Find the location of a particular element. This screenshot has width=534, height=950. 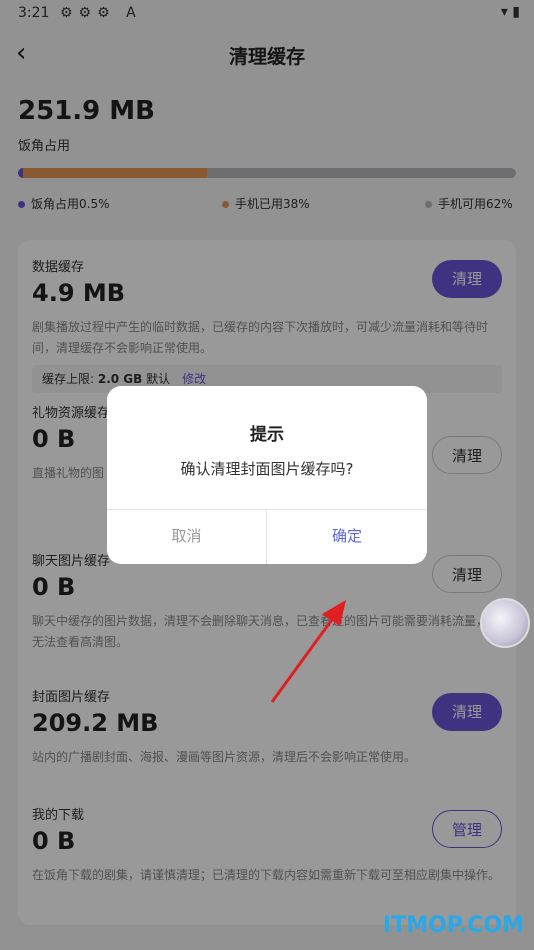

arrow-head is located at coordinates (334, 613).